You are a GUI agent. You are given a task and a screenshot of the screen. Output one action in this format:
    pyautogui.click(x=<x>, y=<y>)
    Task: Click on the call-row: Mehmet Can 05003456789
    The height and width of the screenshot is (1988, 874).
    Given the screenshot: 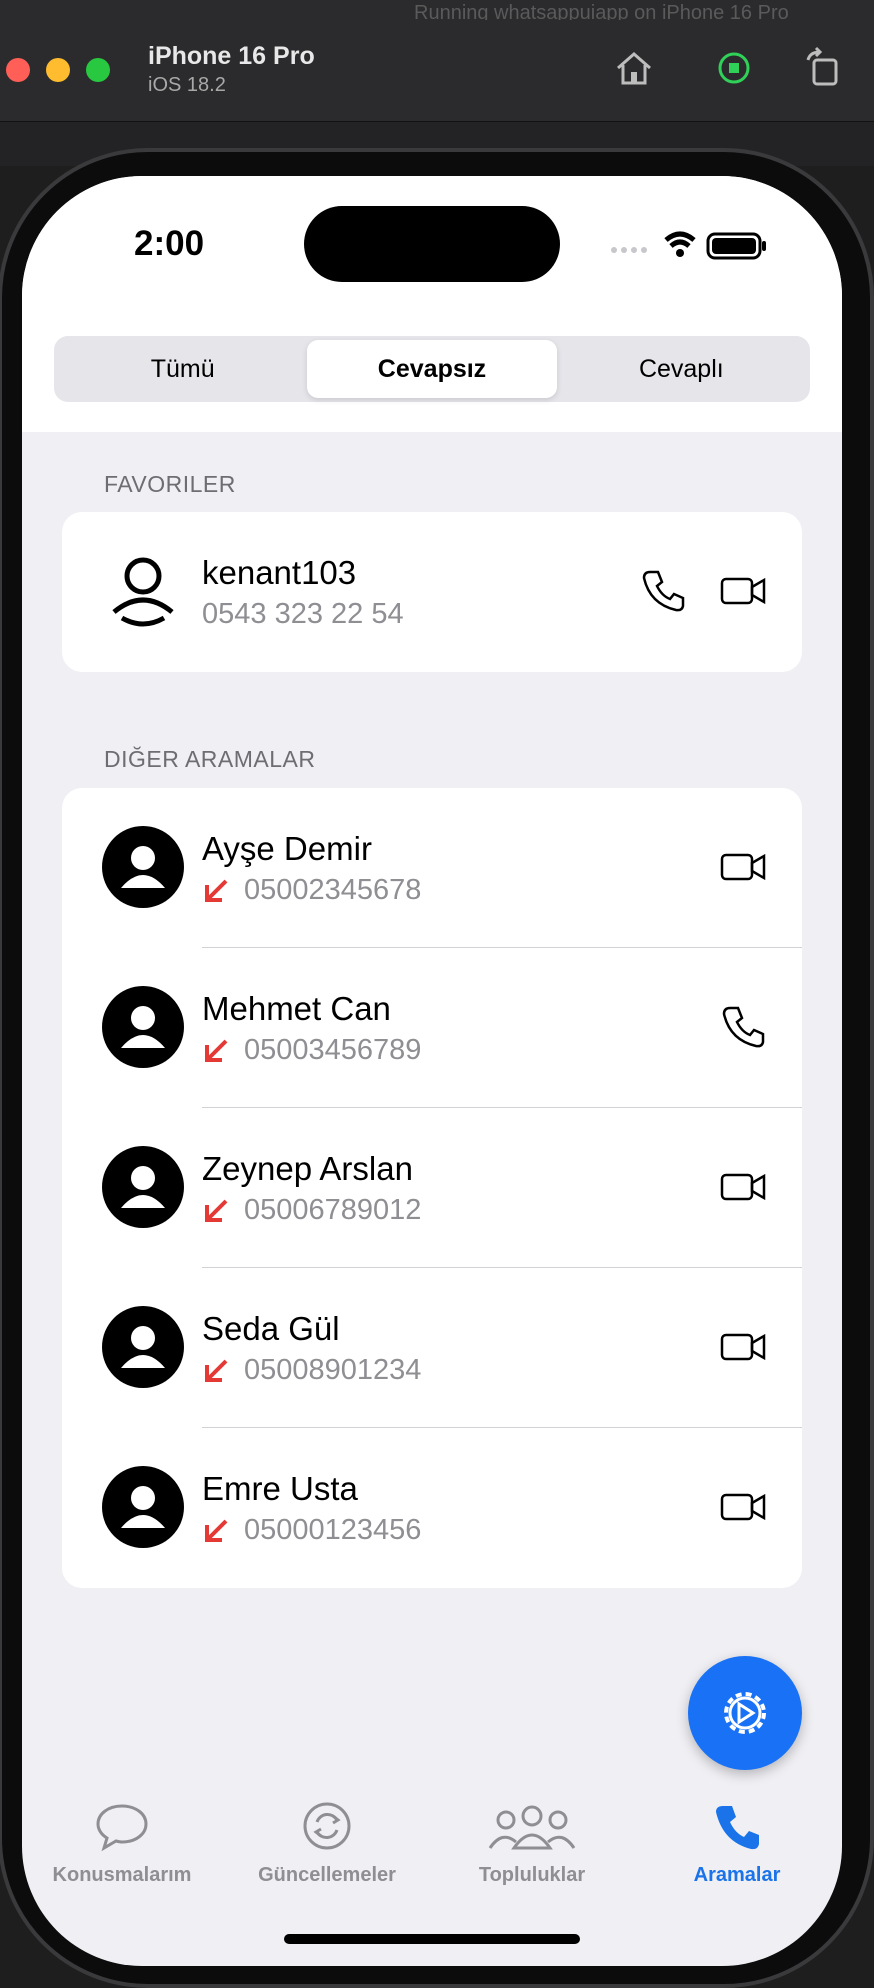 What is the action you would take?
    pyautogui.click(x=432, y=1028)
    